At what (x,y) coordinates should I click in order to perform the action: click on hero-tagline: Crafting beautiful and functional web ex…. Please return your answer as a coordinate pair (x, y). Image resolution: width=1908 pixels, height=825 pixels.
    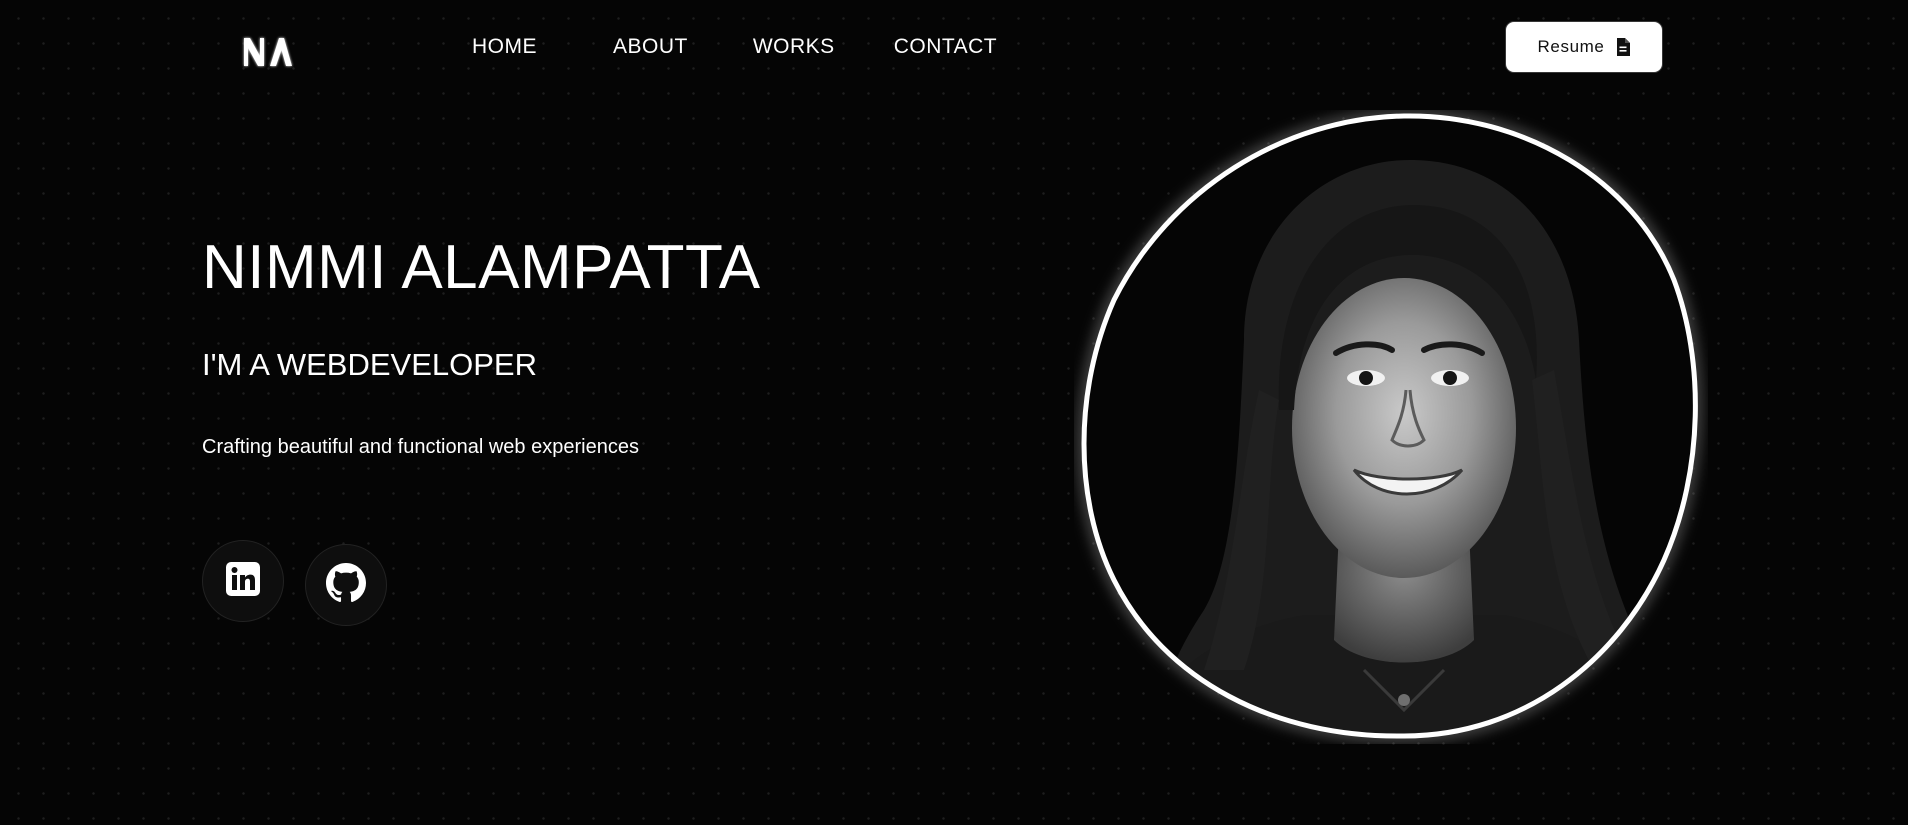
    Looking at the image, I should click on (420, 447).